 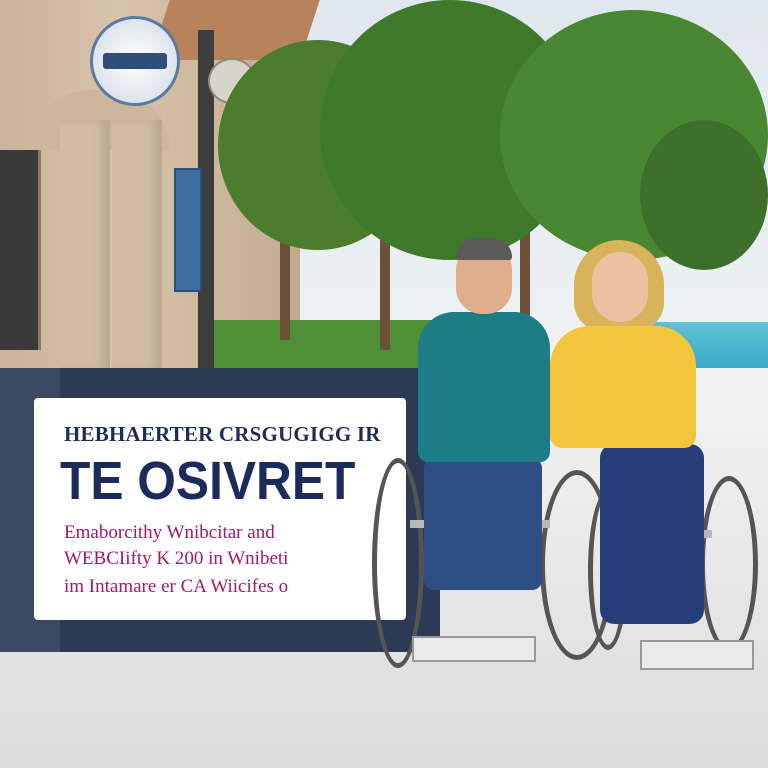 What do you see at coordinates (20, 250) in the screenshot?
I see `building-window` at bounding box center [20, 250].